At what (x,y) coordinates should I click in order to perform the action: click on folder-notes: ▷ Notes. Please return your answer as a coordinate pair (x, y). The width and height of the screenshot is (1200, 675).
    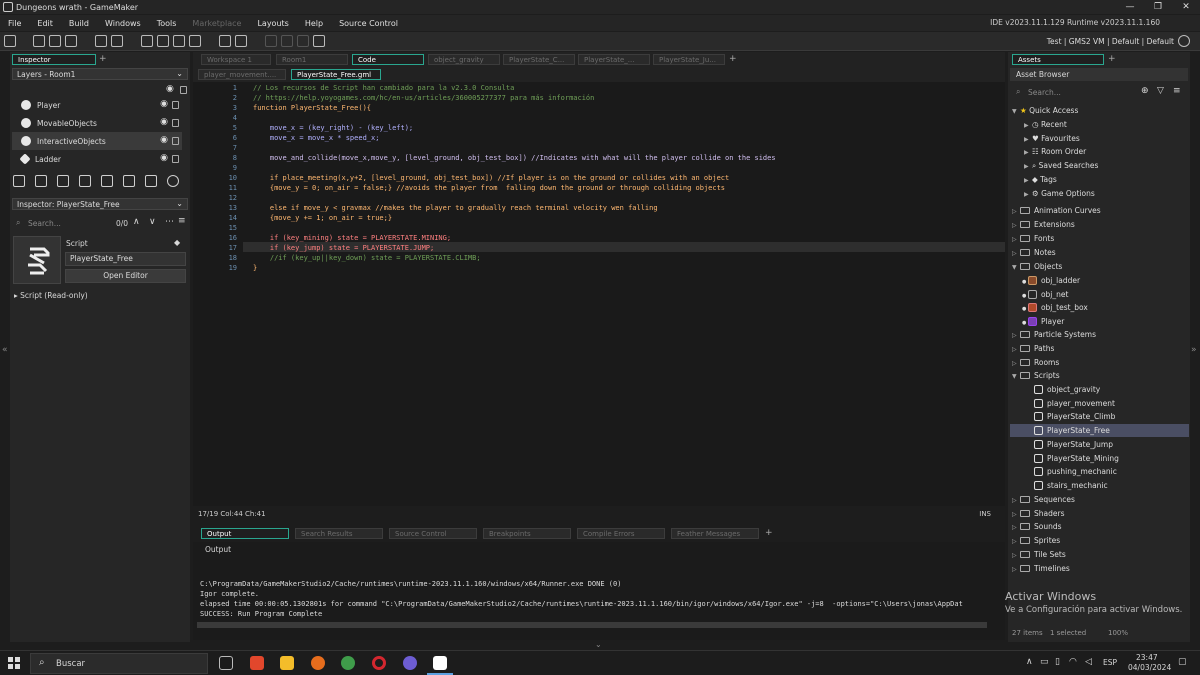
    Looking at the image, I should click on (1034, 252).